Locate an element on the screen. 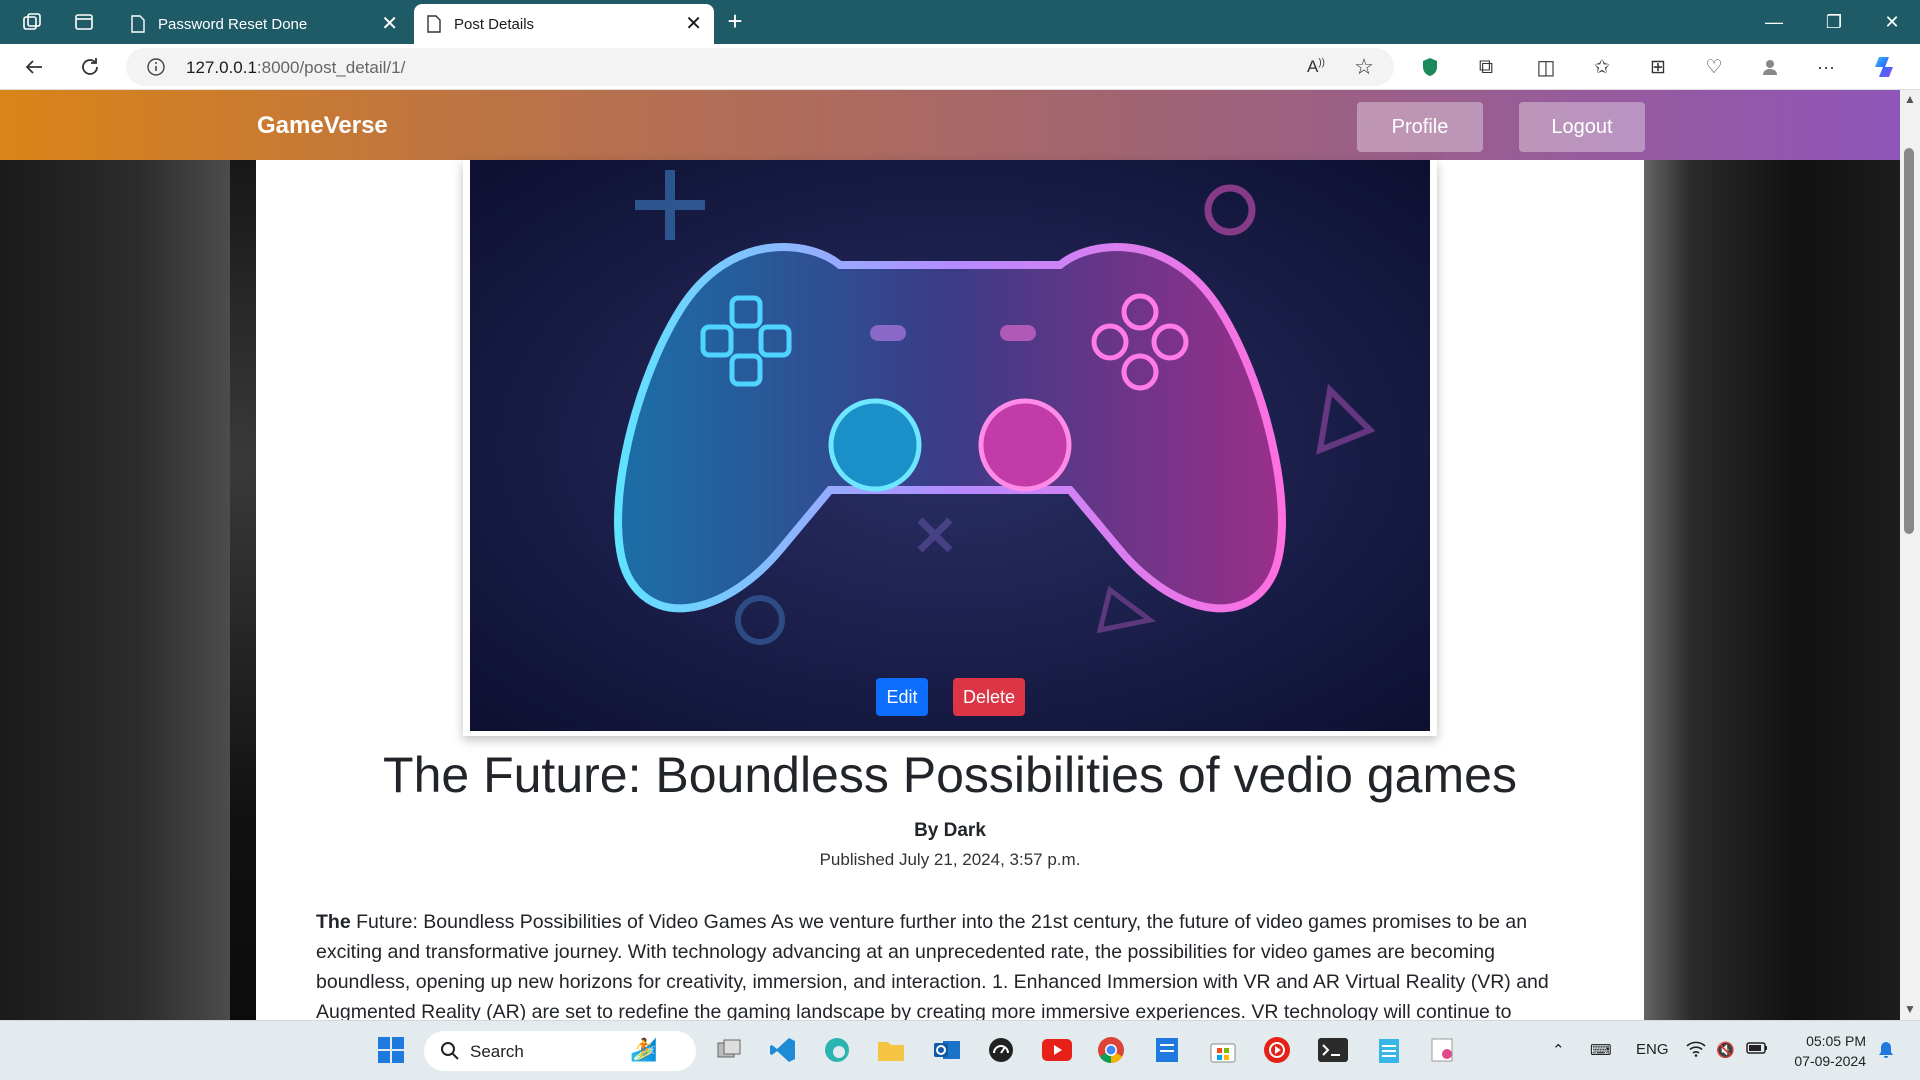 The image size is (1920, 1080). edge-browser-icon is located at coordinates (837, 1050).